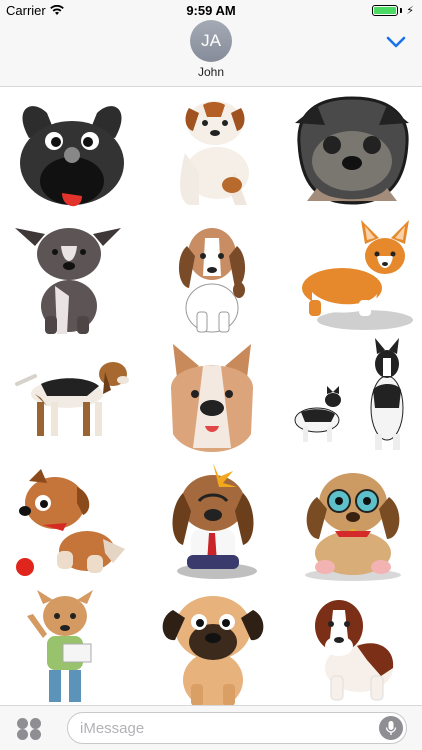  Describe the element at coordinates (352, 523) in the screenshot. I see `sticker-big-eyed-puppy` at that location.